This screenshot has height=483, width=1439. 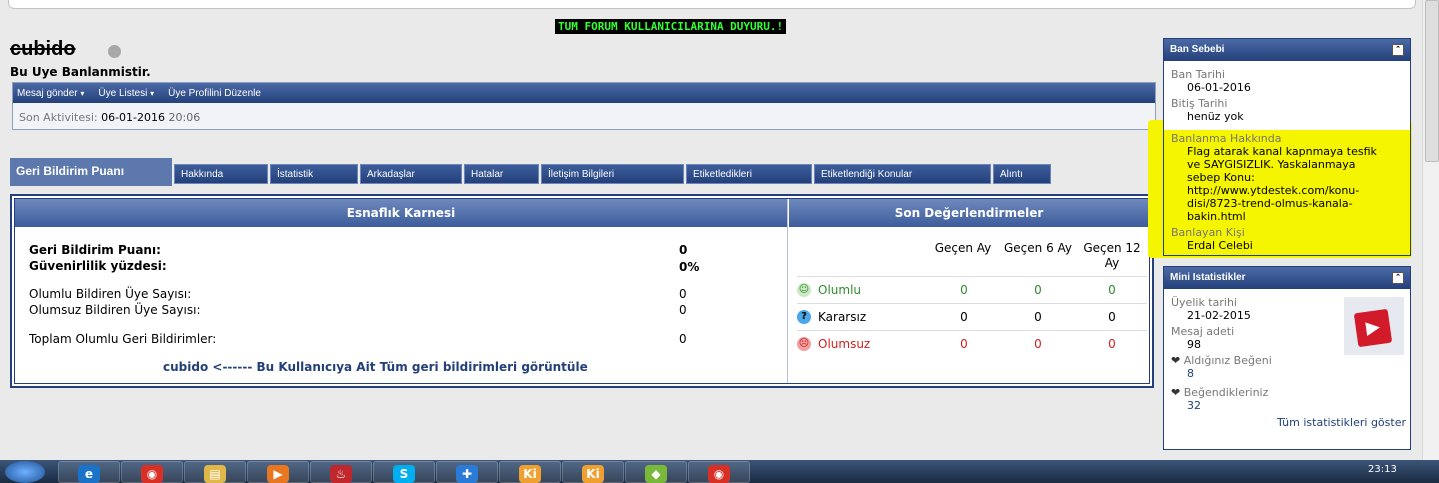 I want to click on windows-taskbar: e ◉ ▤ ▶ ♨ S ✚ Ki Ki ◆ ◉ 23:13, so click(x=719, y=471).